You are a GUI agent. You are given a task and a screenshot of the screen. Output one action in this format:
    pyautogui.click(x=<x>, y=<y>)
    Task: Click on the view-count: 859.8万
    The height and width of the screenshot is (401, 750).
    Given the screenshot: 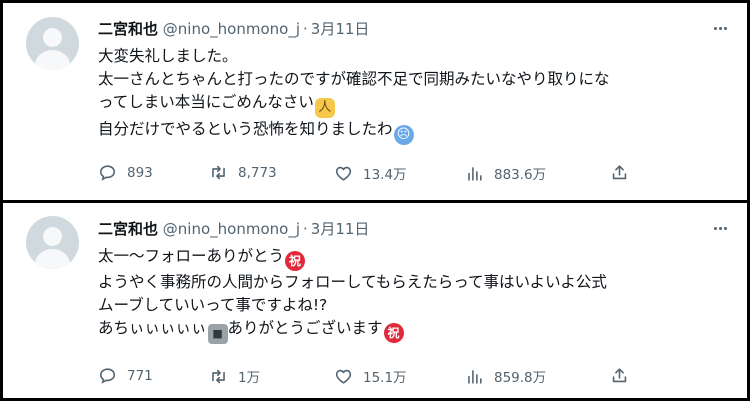 What is the action you would take?
    pyautogui.click(x=520, y=378)
    